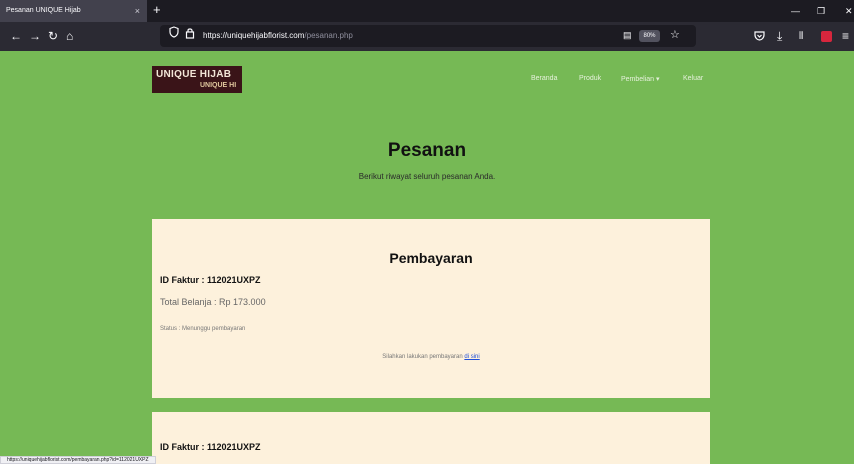 The image size is (854, 464). What do you see at coordinates (254, 35) in the screenshot?
I see `url-domain: https://uniquehijabflorist.com` at bounding box center [254, 35].